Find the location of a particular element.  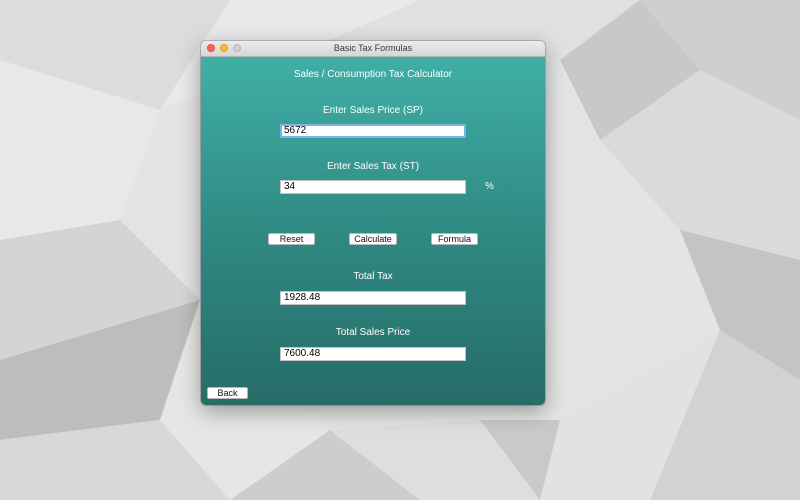

total-sales-price-output: 7600.48 is located at coordinates (373, 354).